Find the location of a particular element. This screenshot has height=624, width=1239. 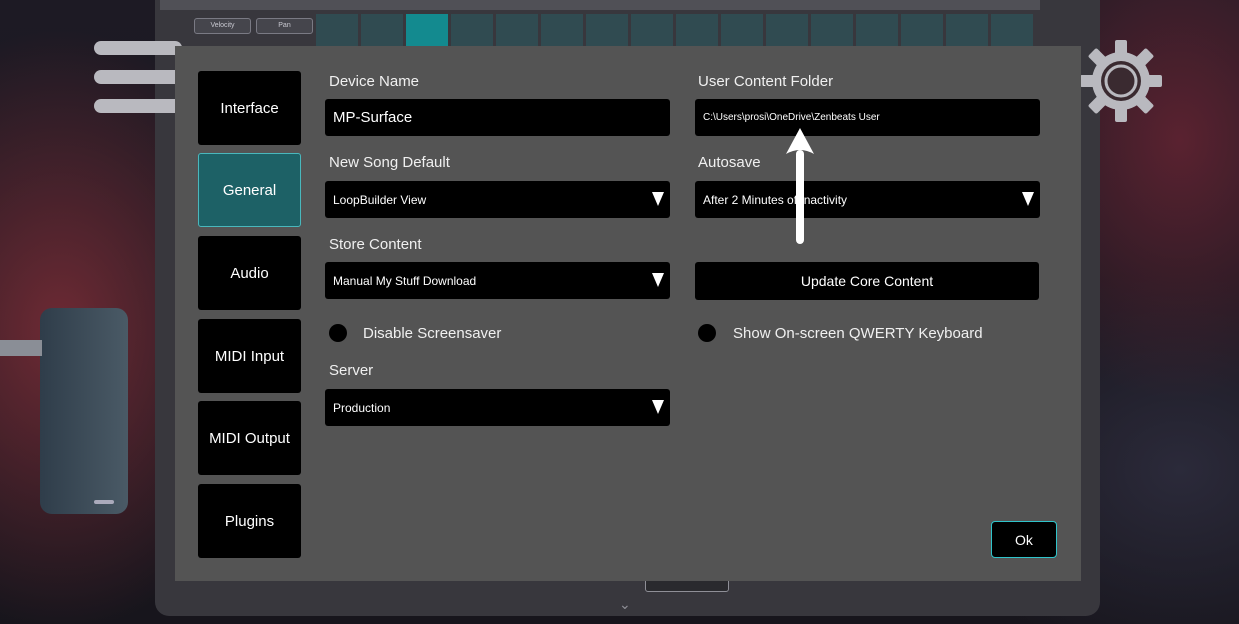

user-content-folder-label: User Content Folder is located at coordinates (766, 81).